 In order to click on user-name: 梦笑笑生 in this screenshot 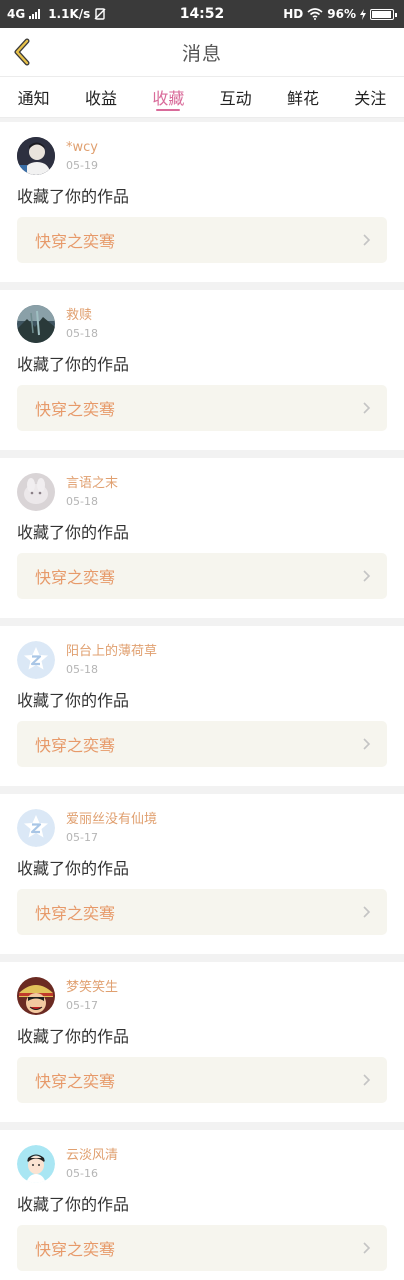, I will do `click(92, 987)`.